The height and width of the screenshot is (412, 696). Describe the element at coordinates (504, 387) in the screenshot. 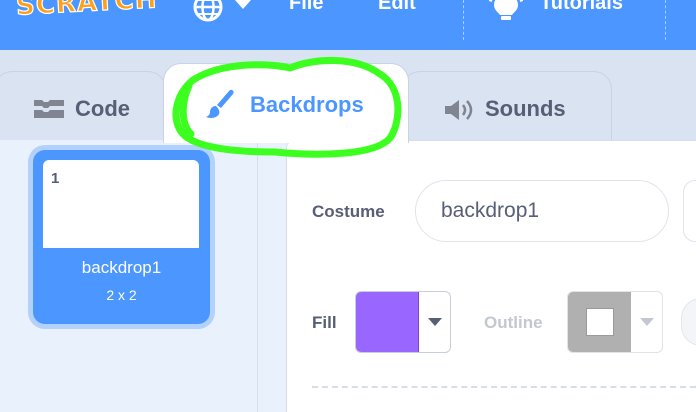

I see `divider` at that location.